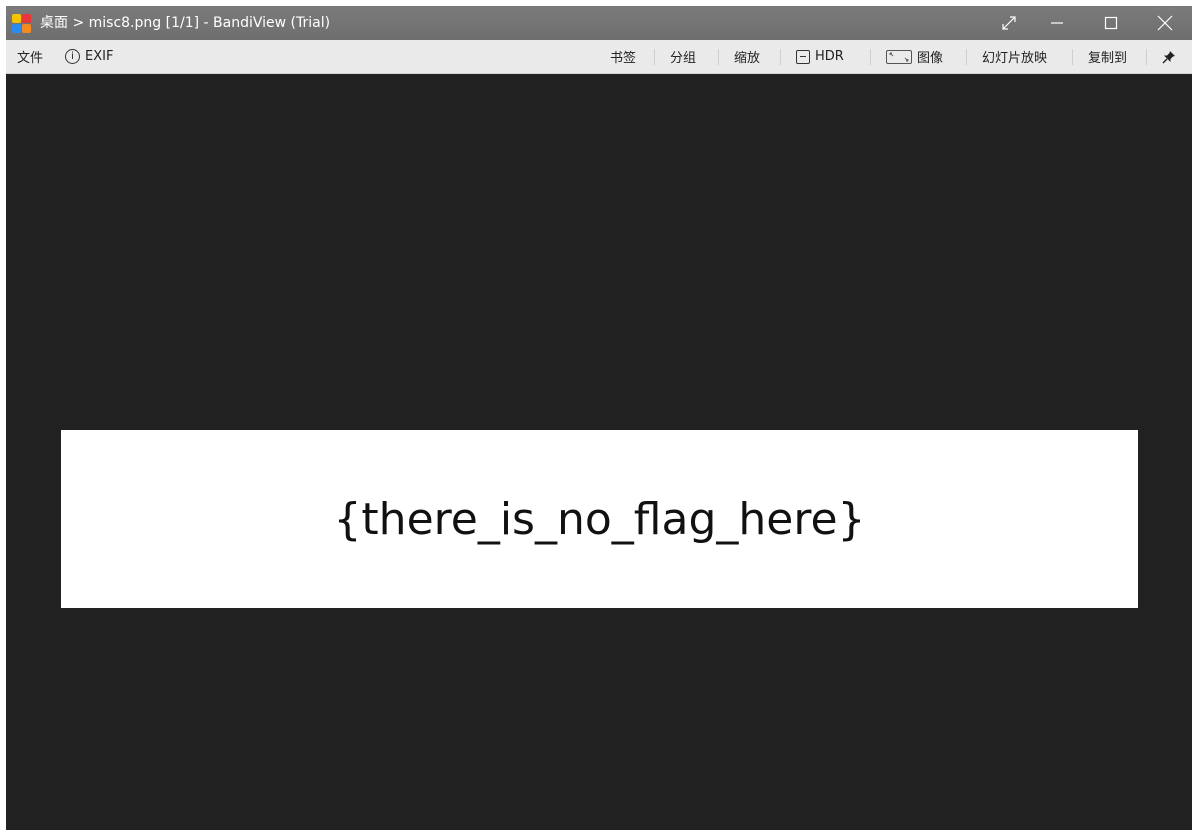  I want to click on zoom-label: 缩放, so click(747, 58).